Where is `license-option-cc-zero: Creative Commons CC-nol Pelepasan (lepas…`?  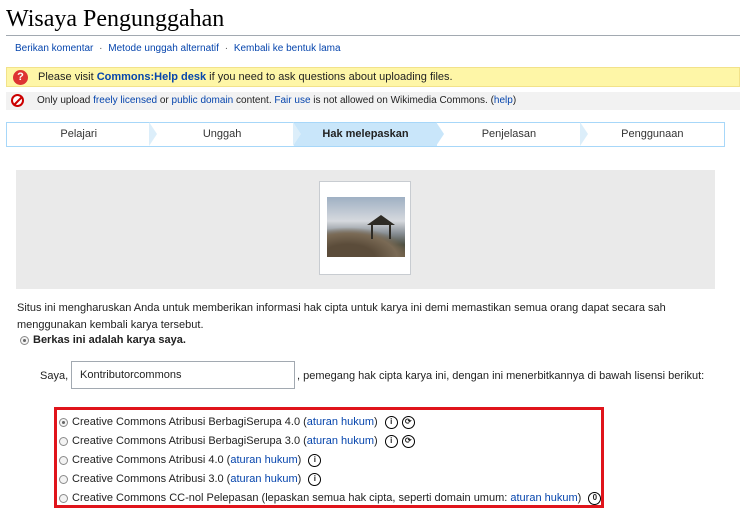 license-option-cc-zero: Creative Commons CC-nol Pelepasan (lepas… is located at coordinates (330, 498).